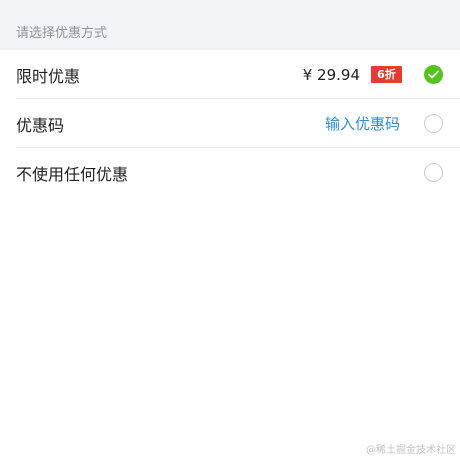 The width and height of the screenshot is (460, 460). I want to click on radio-checked-icon, so click(433, 74).